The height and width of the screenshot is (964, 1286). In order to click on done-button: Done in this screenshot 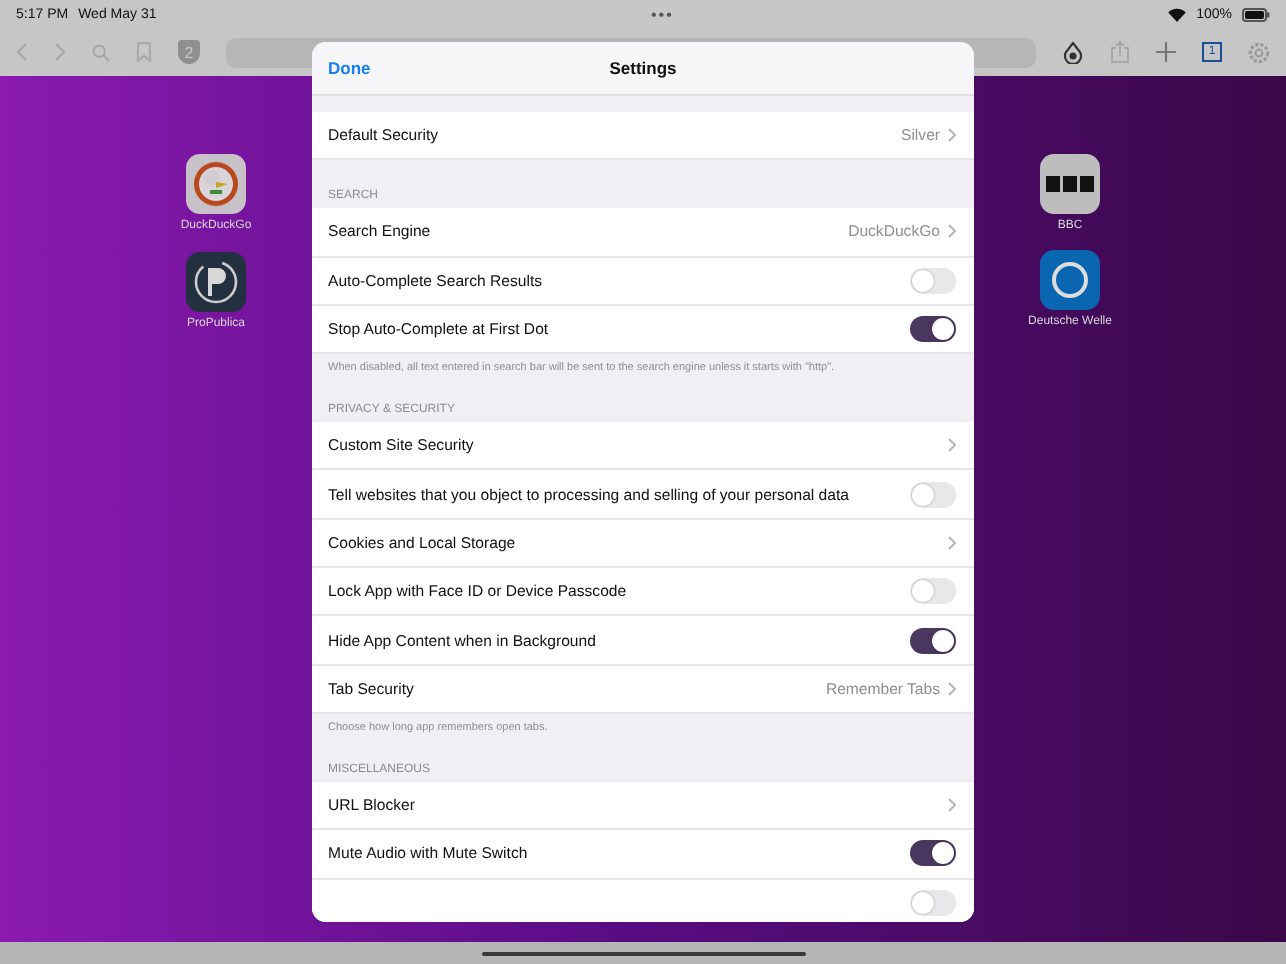, I will do `click(349, 68)`.